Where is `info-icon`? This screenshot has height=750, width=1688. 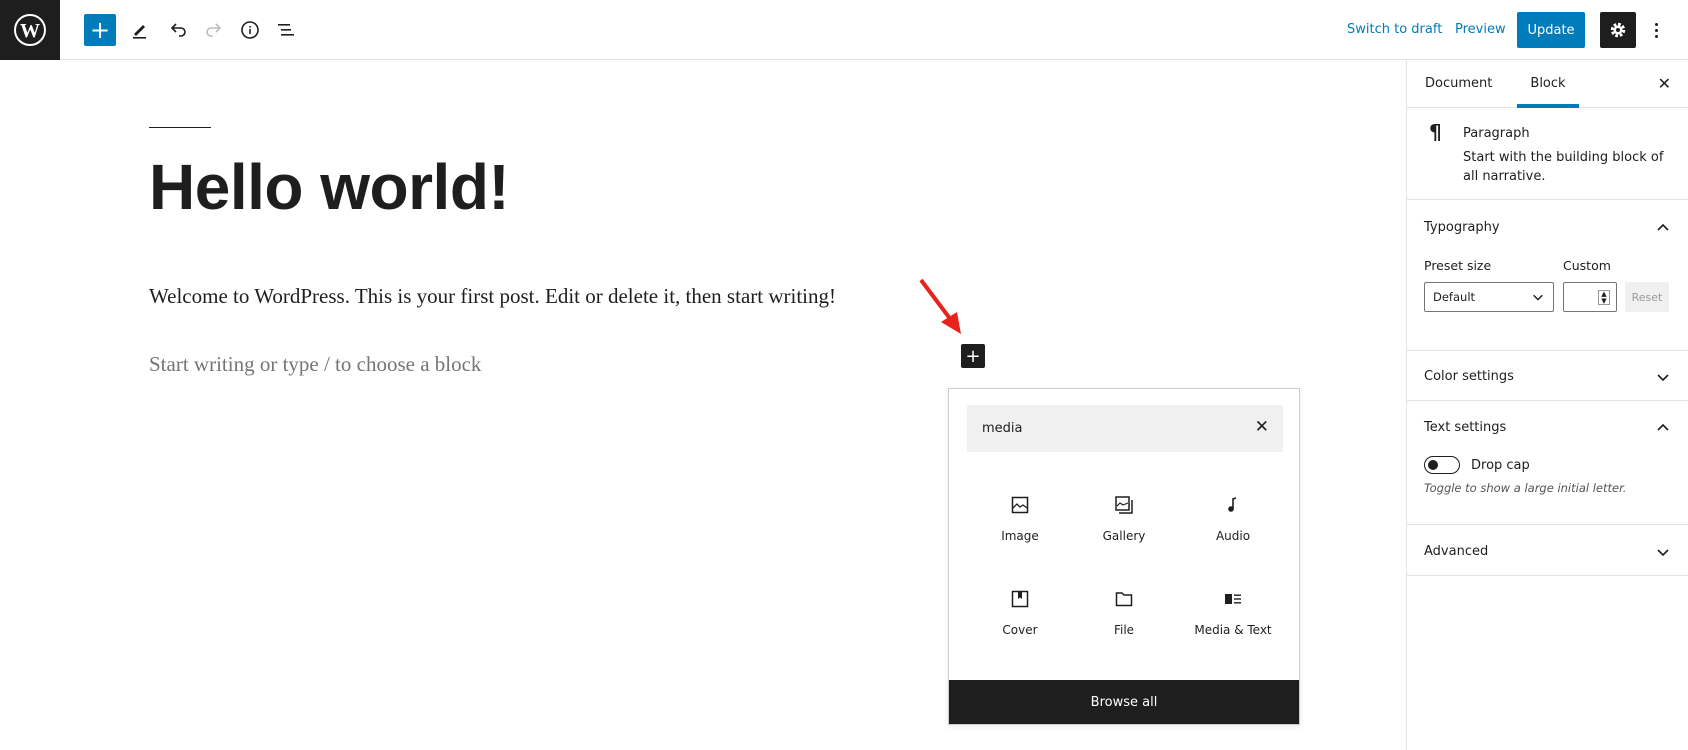 info-icon is located at coordinates (250, 30).